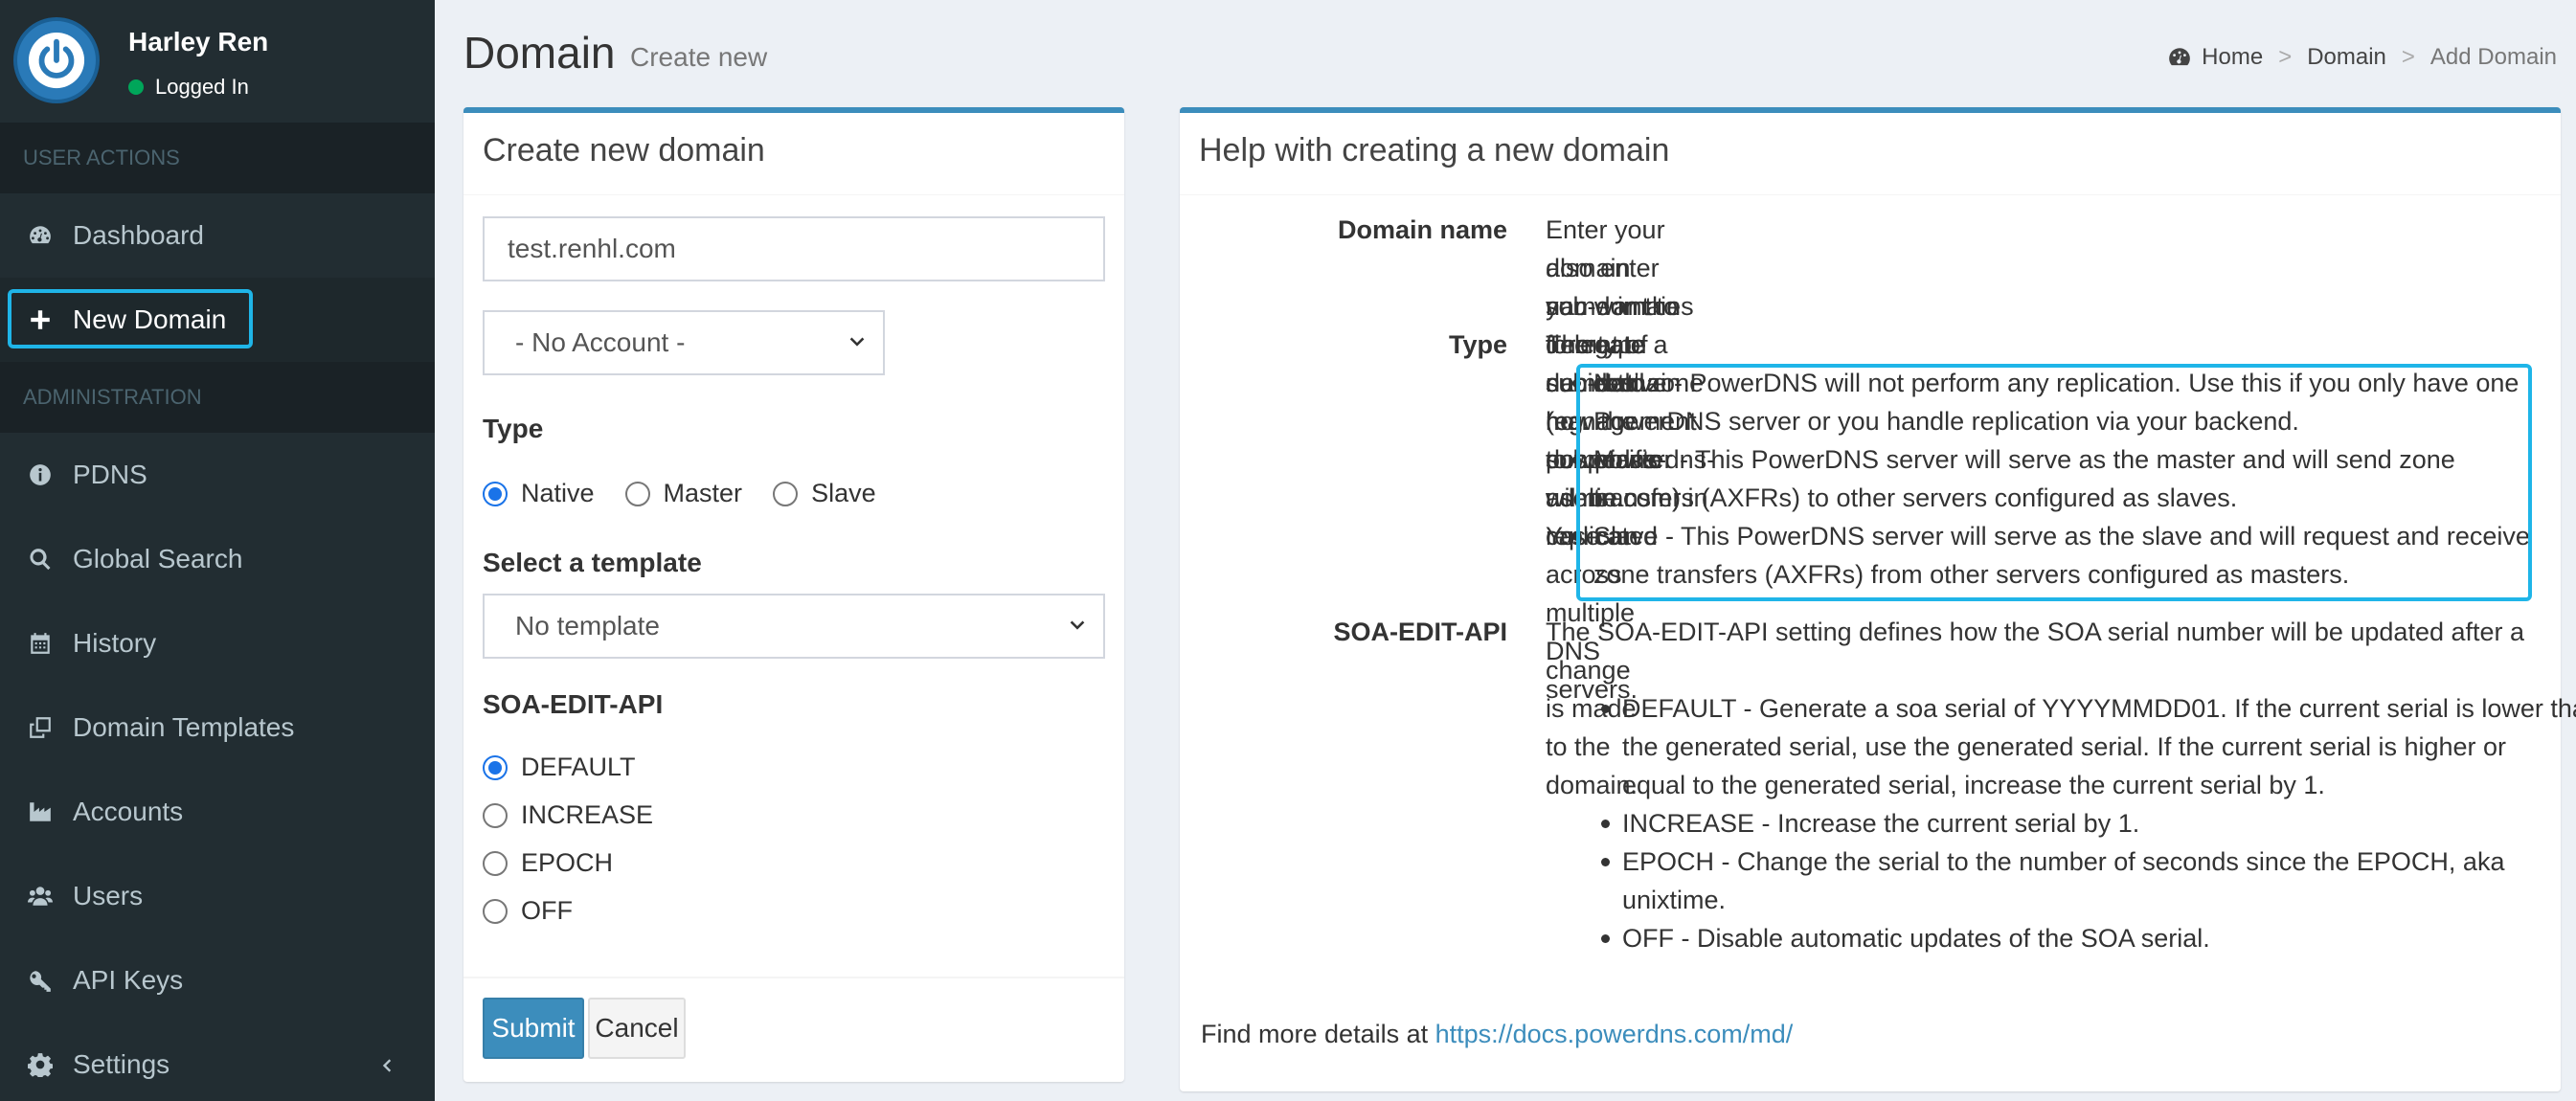  I want to click on user-status-label: Logged In, so click(202, 87).